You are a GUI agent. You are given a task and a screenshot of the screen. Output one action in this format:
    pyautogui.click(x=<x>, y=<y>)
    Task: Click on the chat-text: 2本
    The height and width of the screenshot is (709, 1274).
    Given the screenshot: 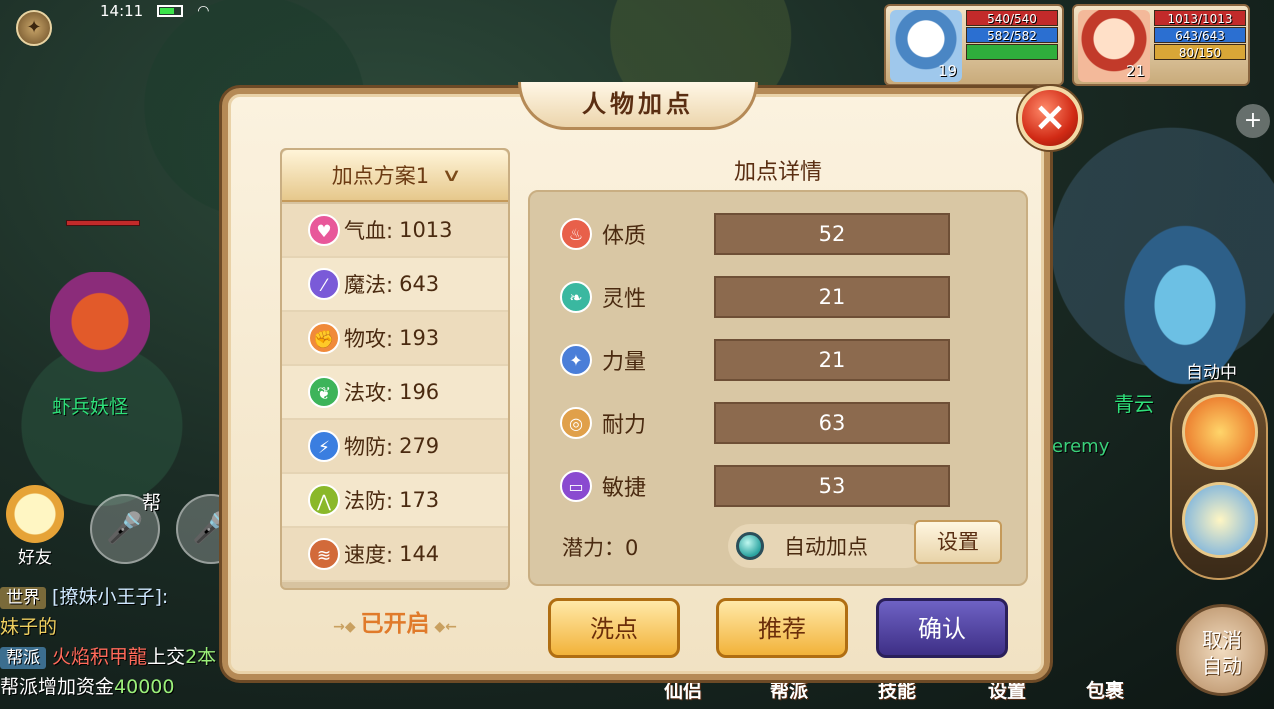 What is the action you would take?
    pyautogui.click(x=201, y=657)
    